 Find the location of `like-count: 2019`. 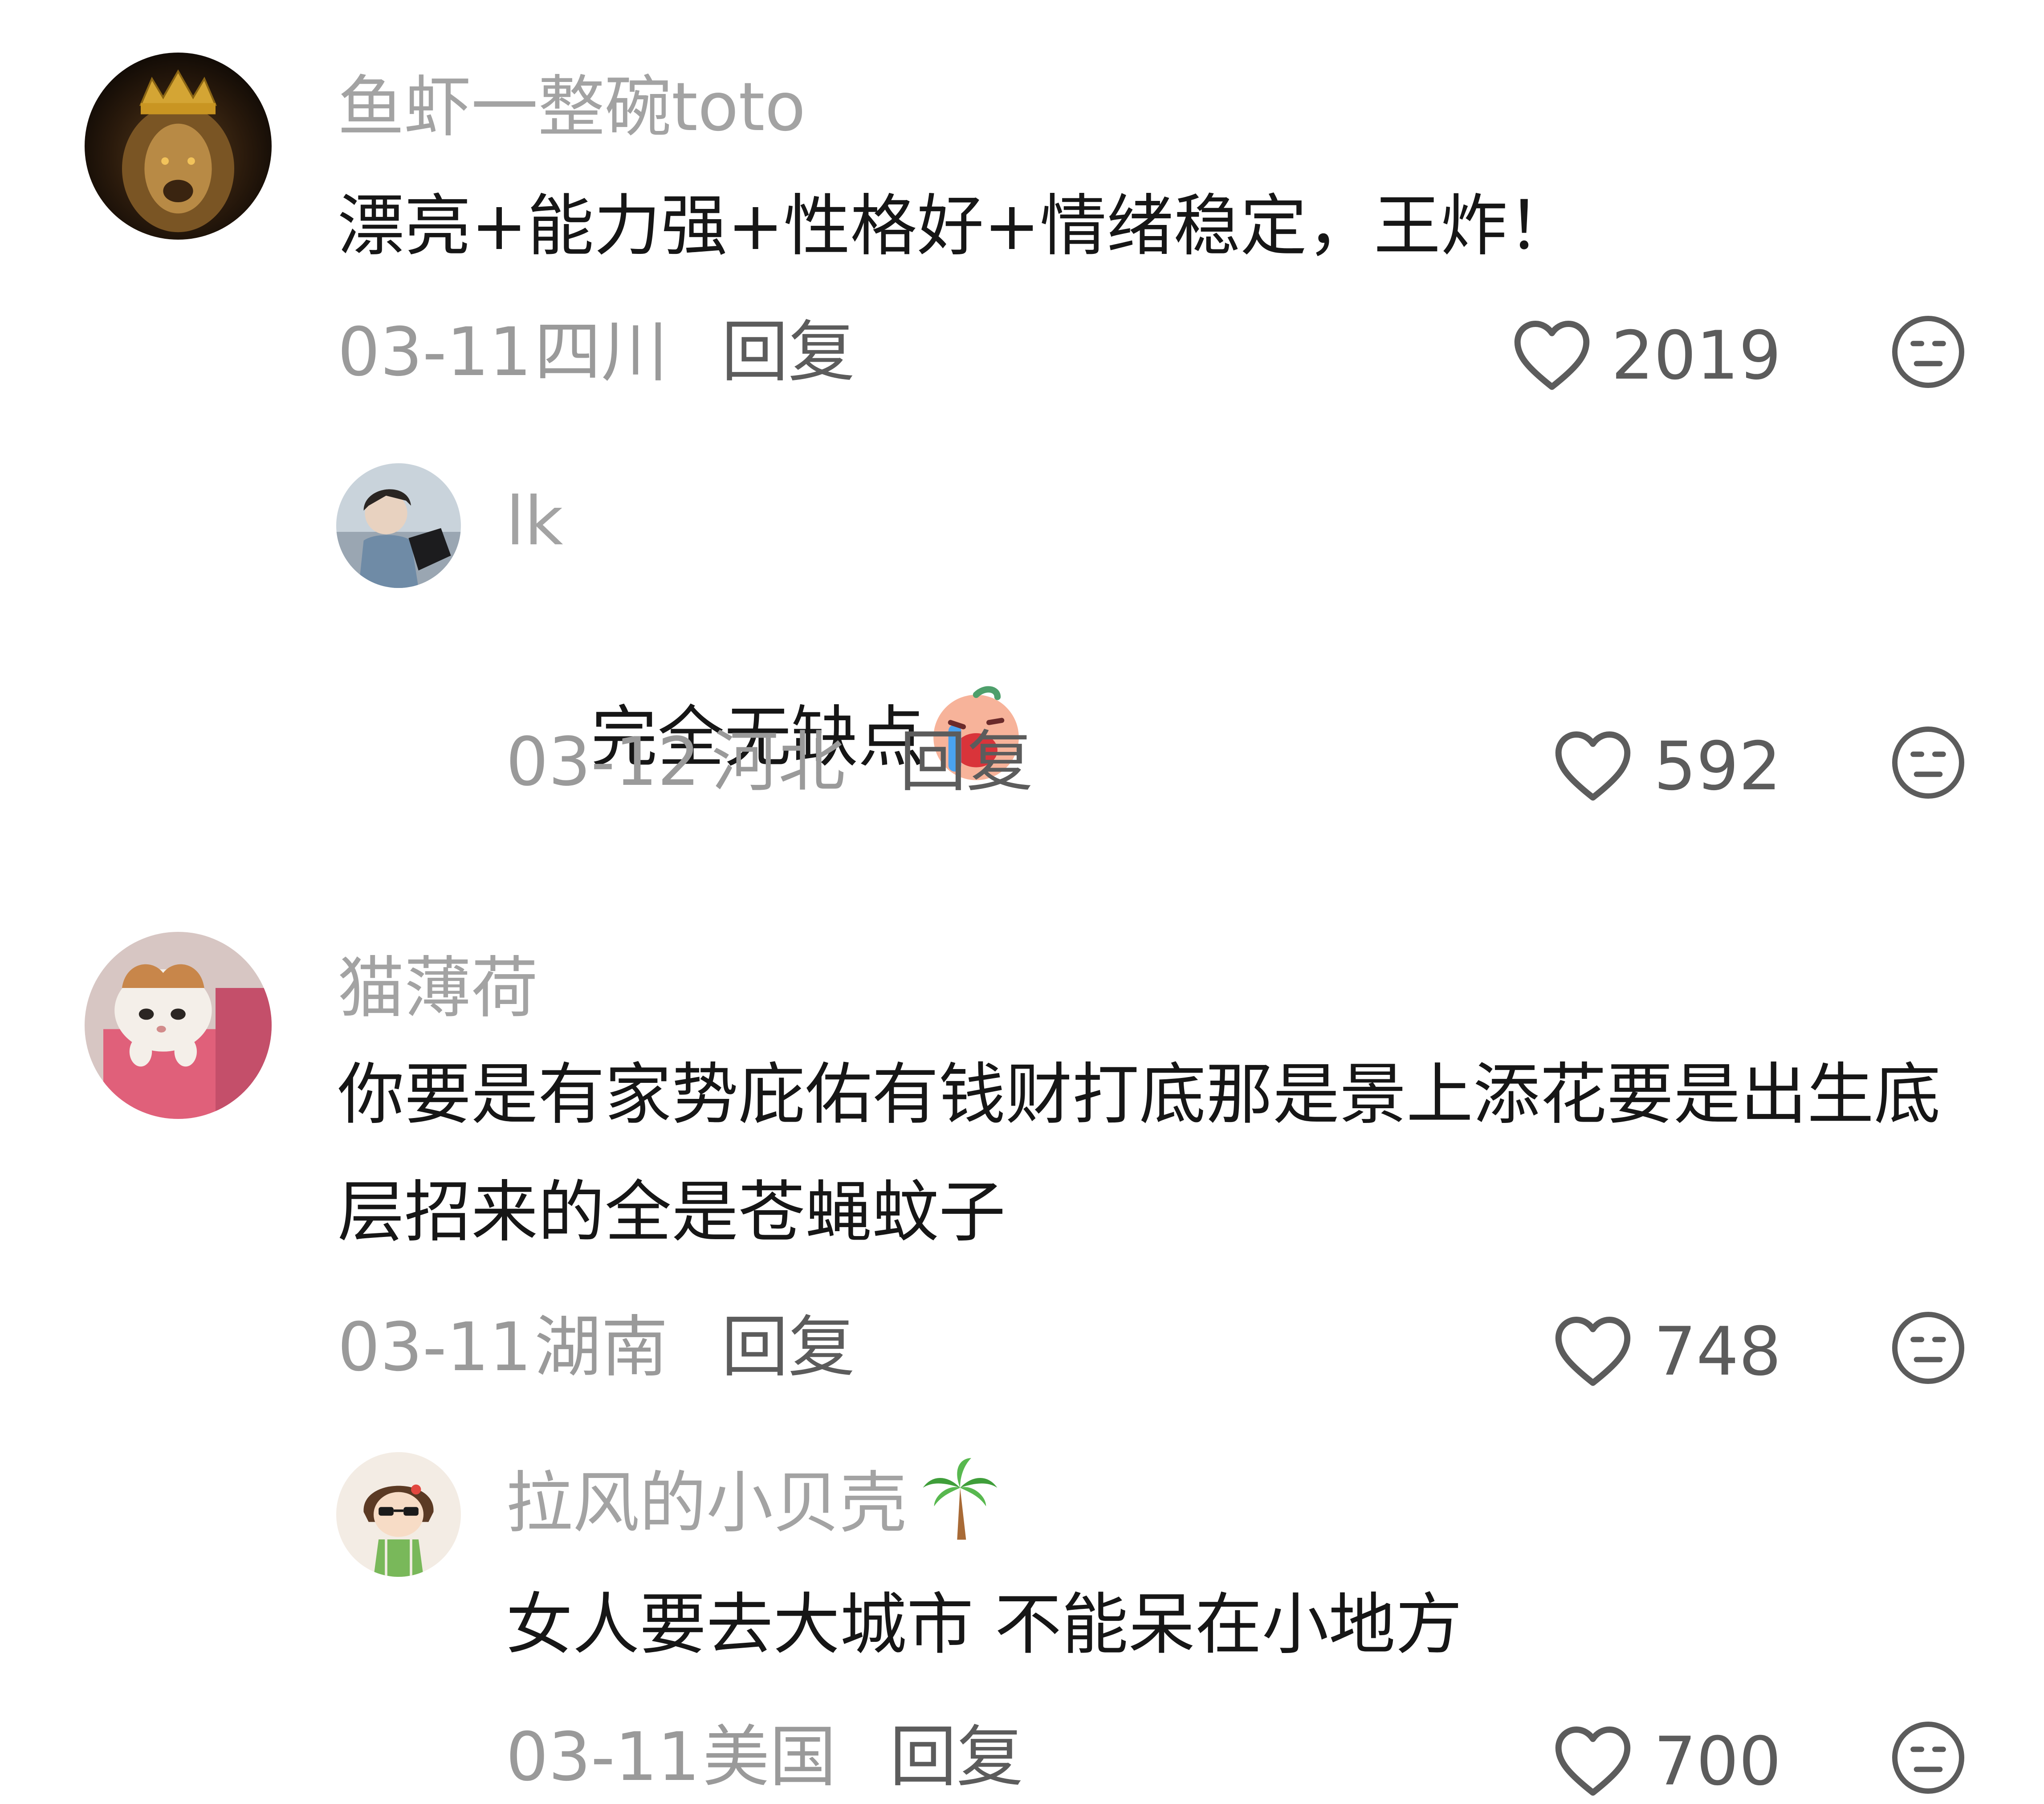

like-count: 2019 is located at coordinates (1696, 356).